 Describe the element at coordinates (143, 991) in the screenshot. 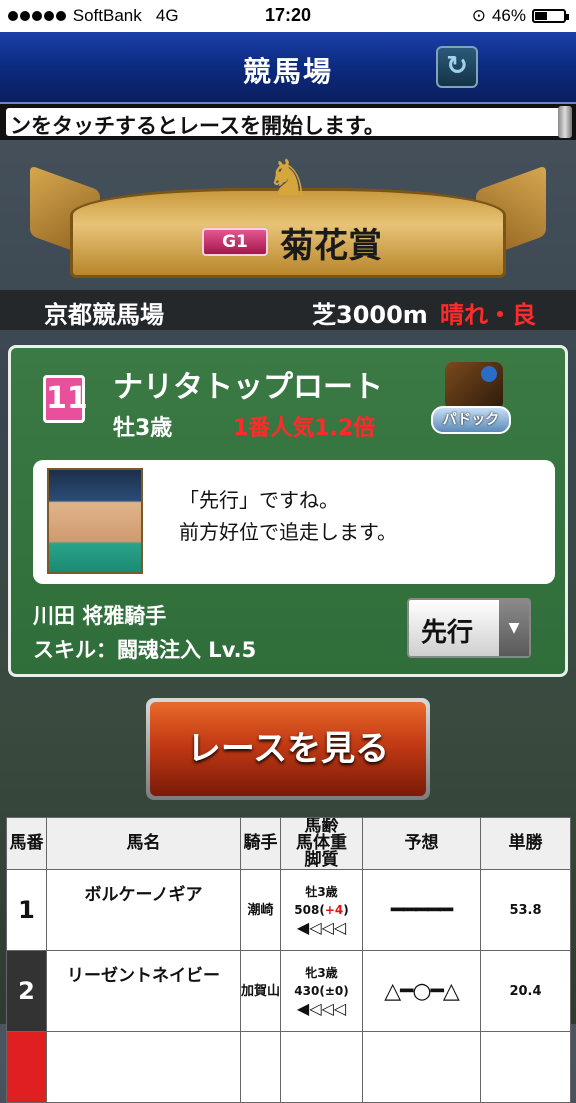

I see `row-name: リーゼントネイビー` at that location.